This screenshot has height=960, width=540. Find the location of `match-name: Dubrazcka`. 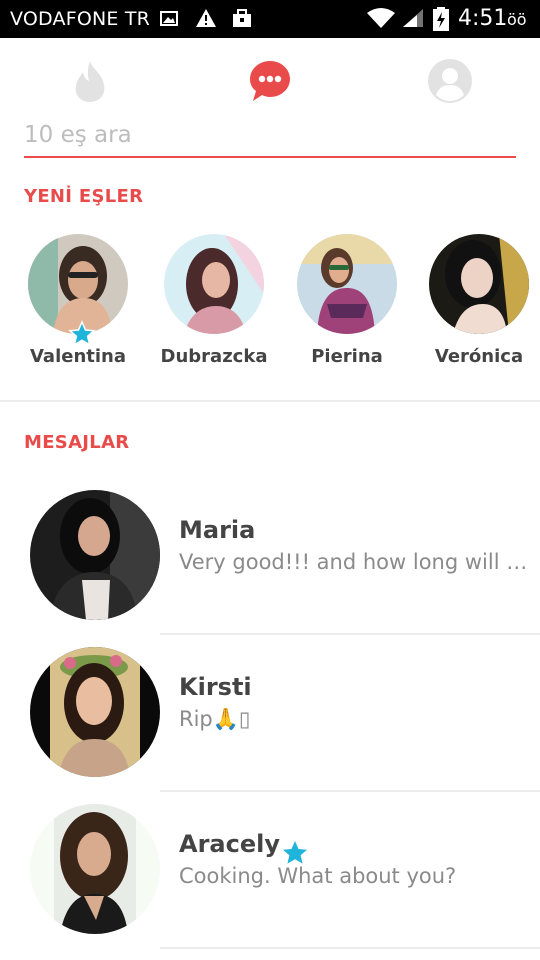

match-name: Dubrazcka is located at coordinates (214, 356).